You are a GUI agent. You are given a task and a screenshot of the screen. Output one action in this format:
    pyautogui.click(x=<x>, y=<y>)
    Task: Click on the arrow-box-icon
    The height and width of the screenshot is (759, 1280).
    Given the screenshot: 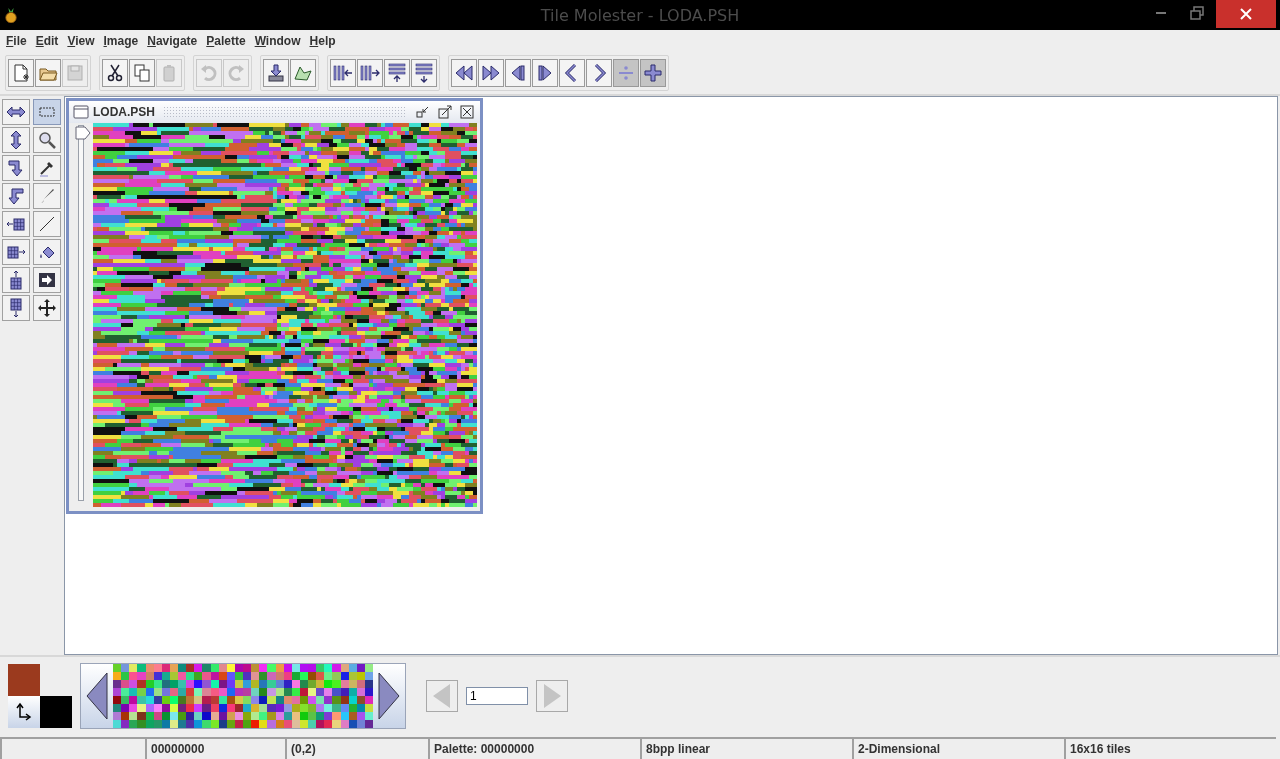 What is the action you would take?
    pyautogui.click(x=47, y=280)
    